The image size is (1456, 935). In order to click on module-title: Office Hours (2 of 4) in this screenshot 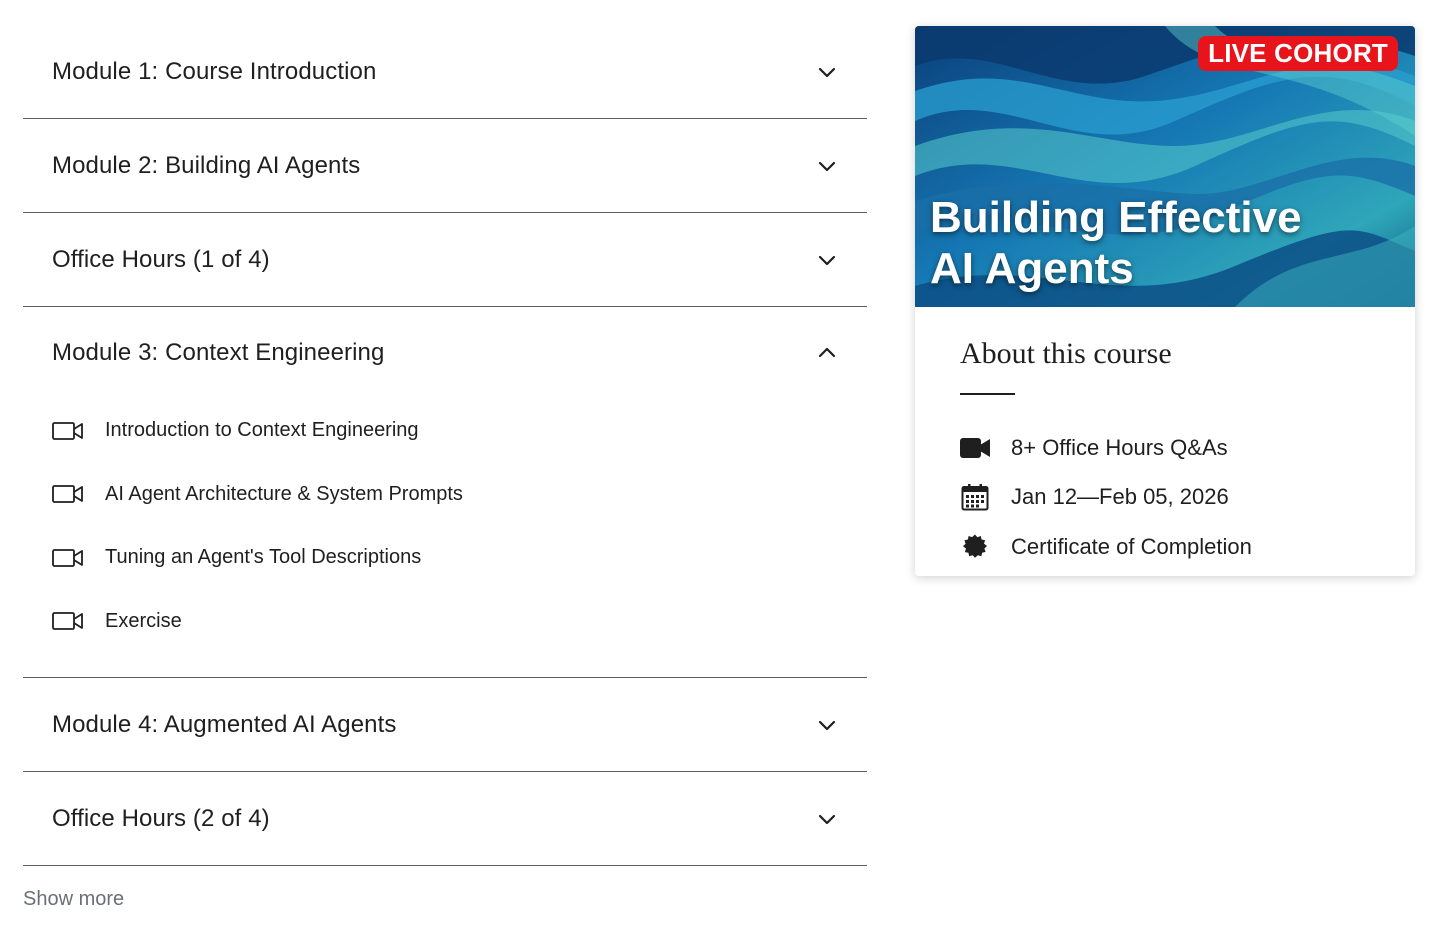, I will do `click(161, 818)`.